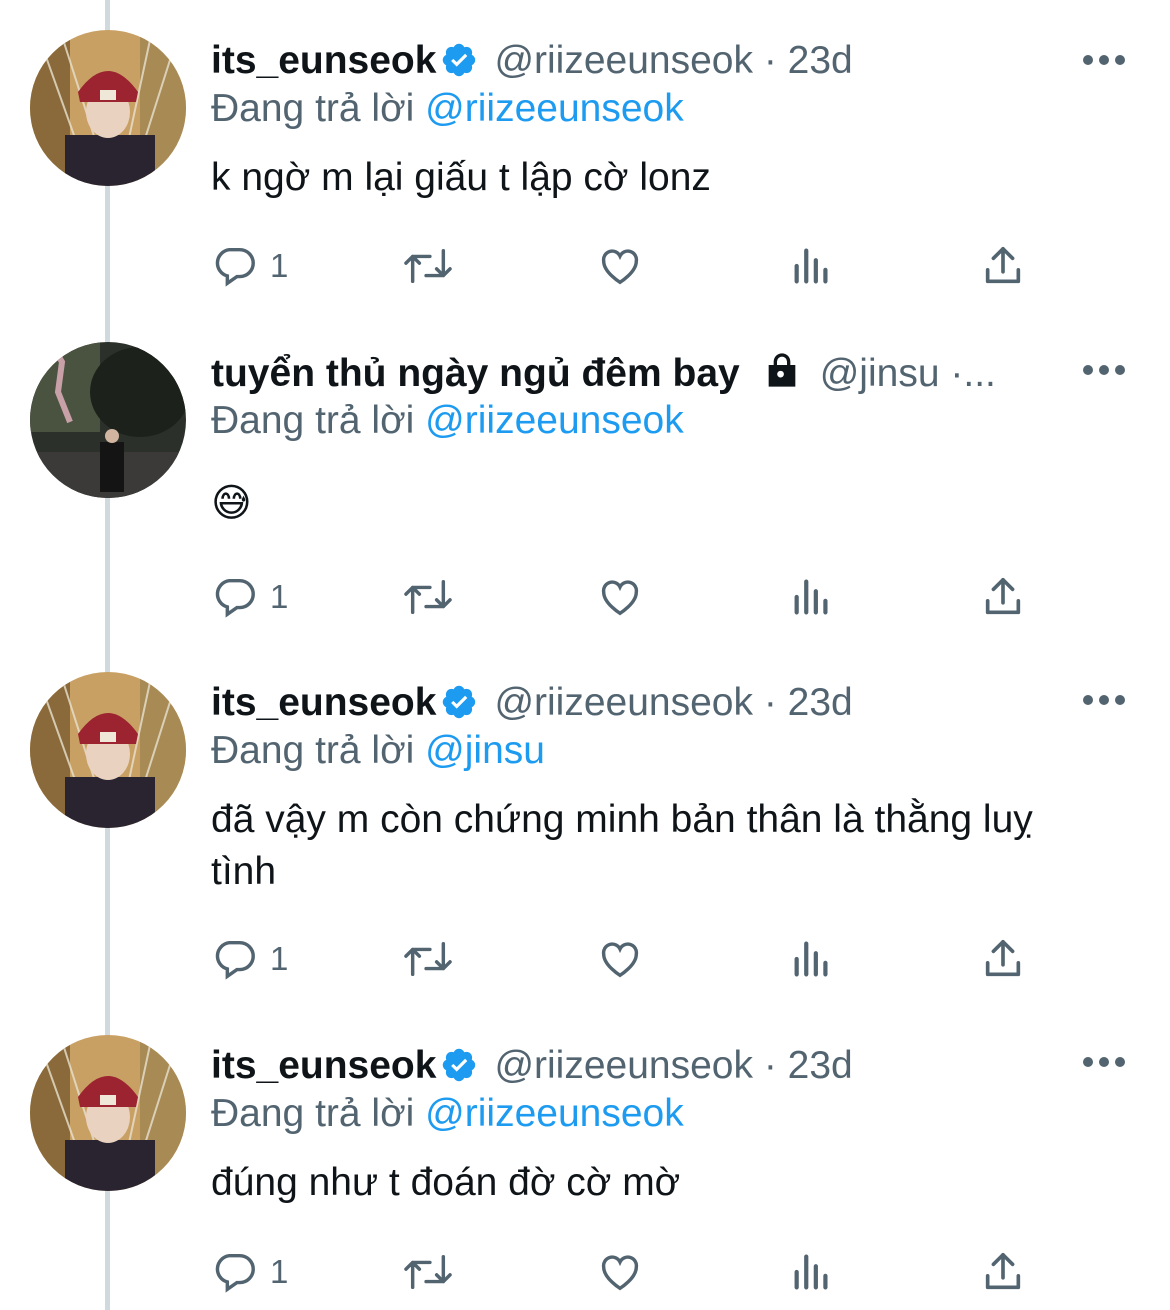 This screenshot has height=1310, width=1170. Describe the element at coordinates (475, 373) in the screenshot. I see `display-name: tuyển thủ ngày ngủ đêm bay` at that location.